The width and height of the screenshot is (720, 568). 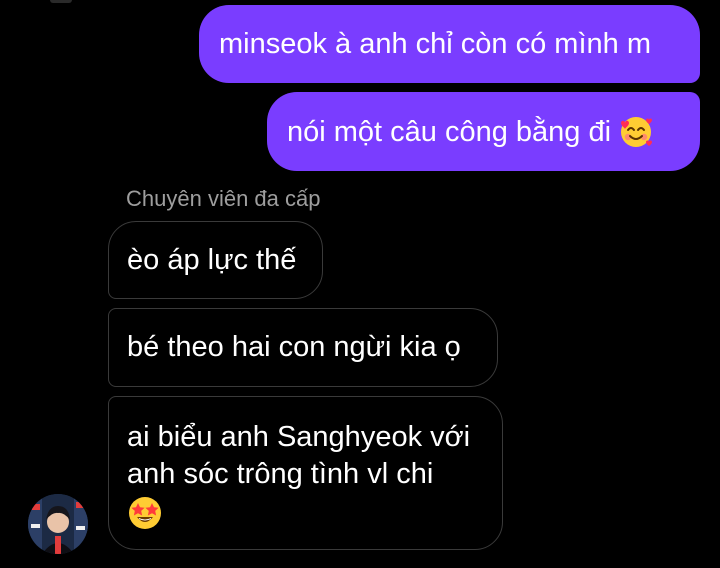 What do you see at coordinates (636, 132) in the screenshot?
I see `smiling-face-with-hearts-icon` at bounding box center [636, 132].